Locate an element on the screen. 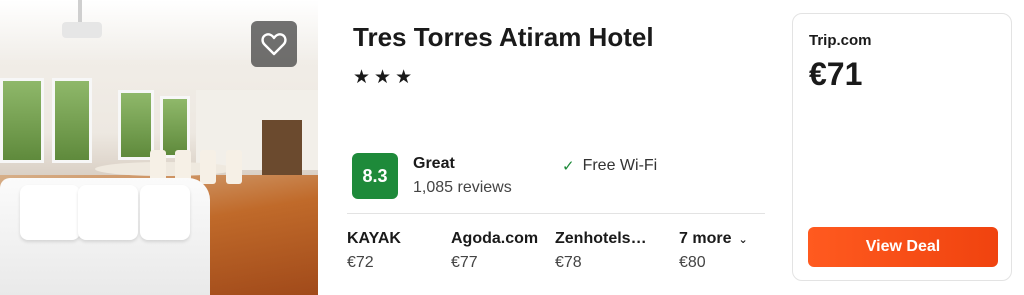 Image resolution: width=1024 pixels, height=295 pixels. chevron-down-icon: ⌄ is located at coordinates (743, 239).